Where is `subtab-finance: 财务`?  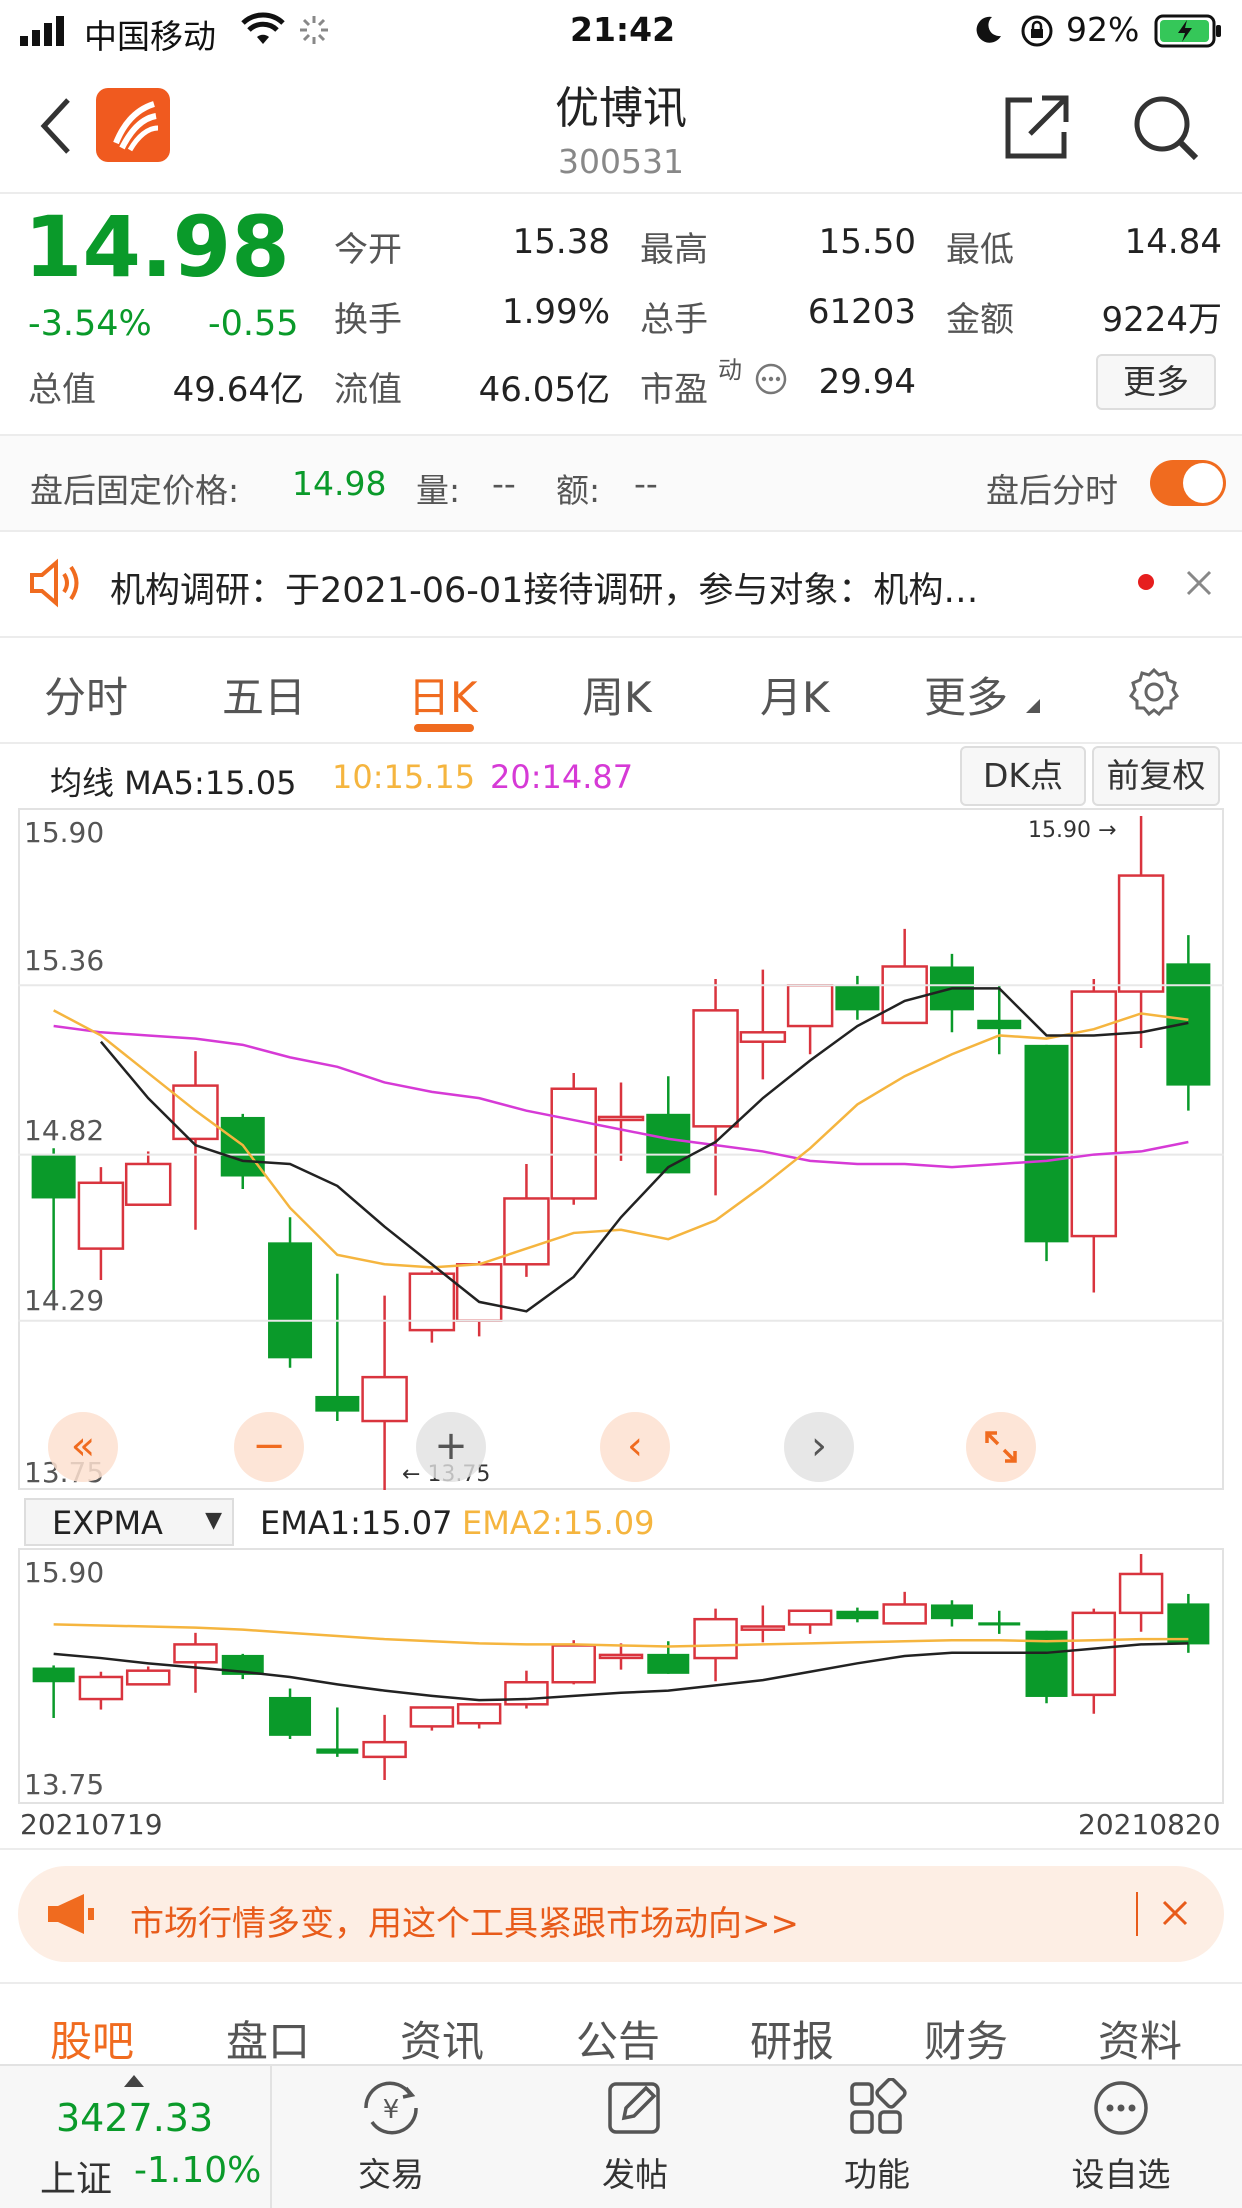
subtab-finance: 财务 is located at coordinates (966, 2038).